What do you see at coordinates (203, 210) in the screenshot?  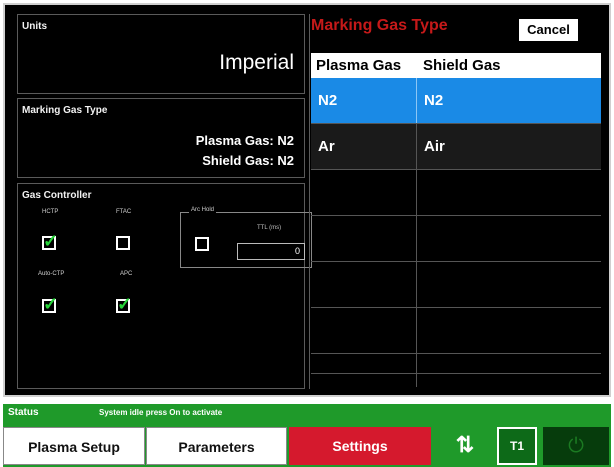 I see `arc-hold-title: Arc Hold` at bounding box center [203, 210].